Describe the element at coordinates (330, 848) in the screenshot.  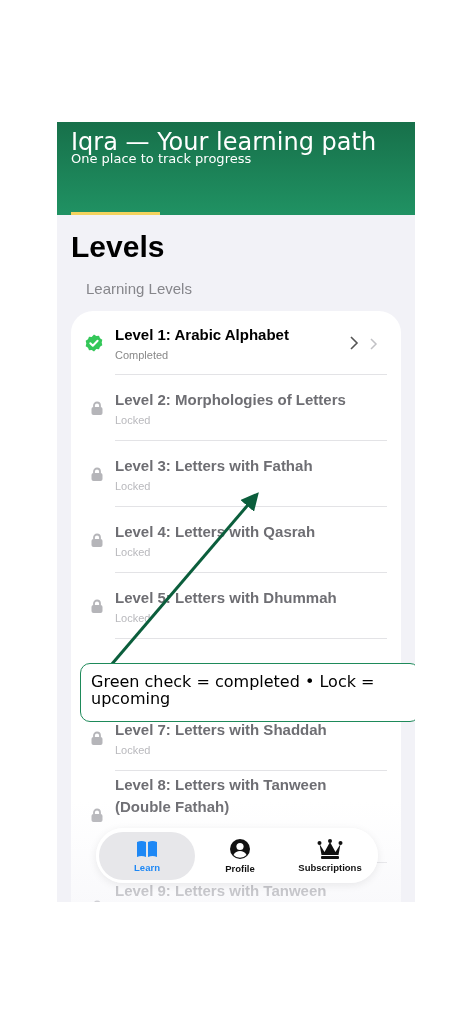
I see `crown-icon` at that location.